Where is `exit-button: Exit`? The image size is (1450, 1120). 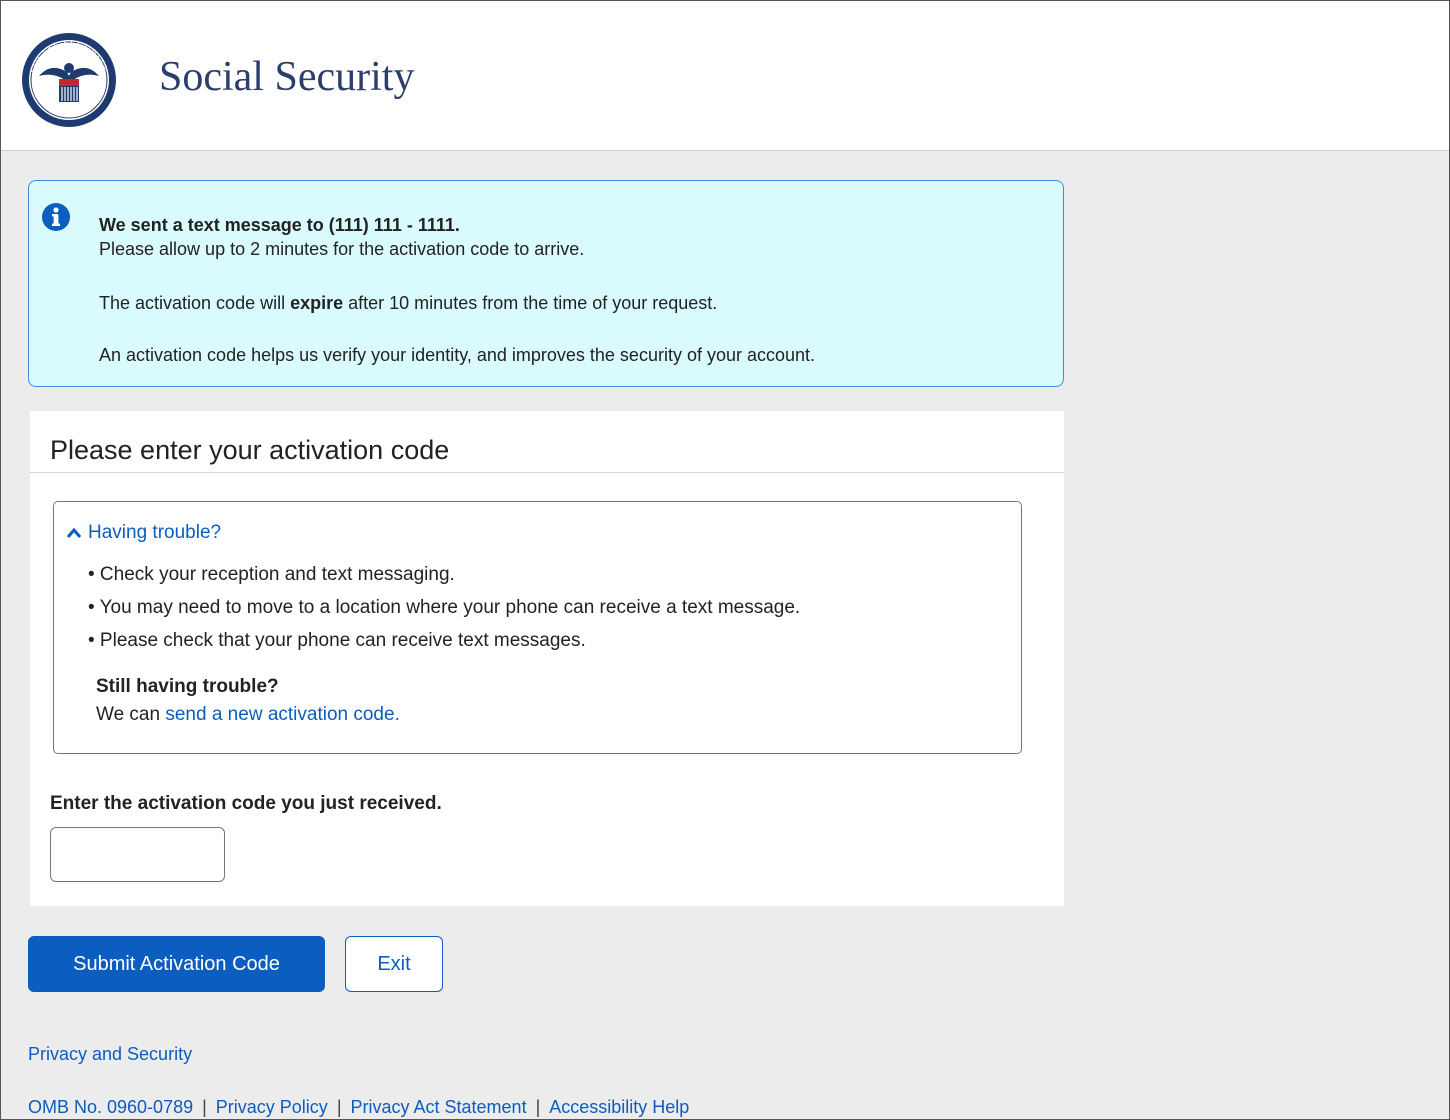 exit-button: Exit is located at coordinates (394, 964).